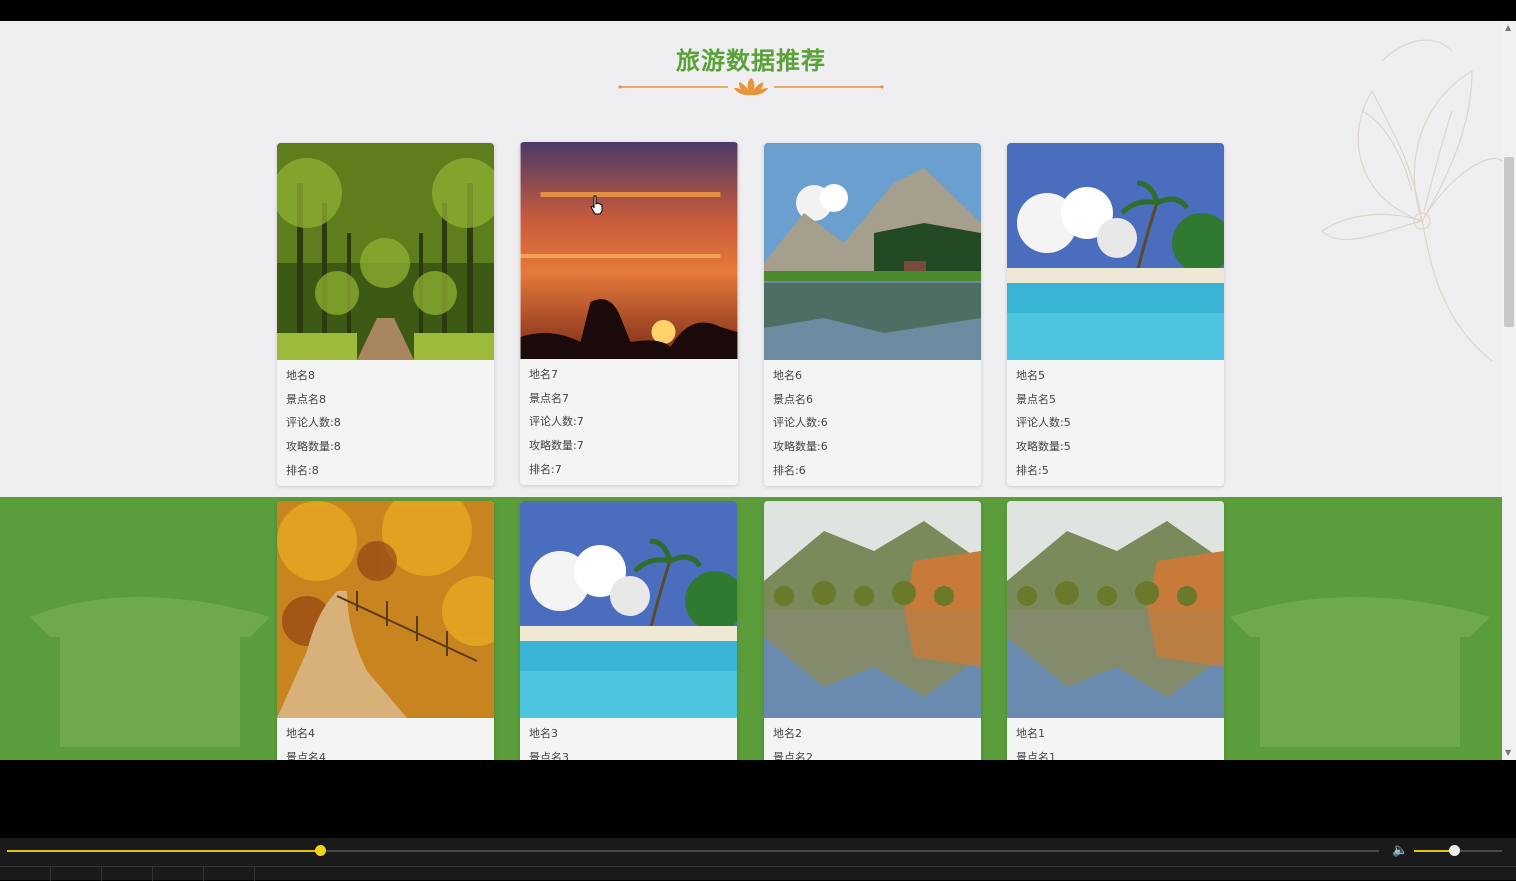  What do you see at coordinates (793, 755) in the screenshot?
I see `spot-name: 景点名2` at bounding box center [793, 755].